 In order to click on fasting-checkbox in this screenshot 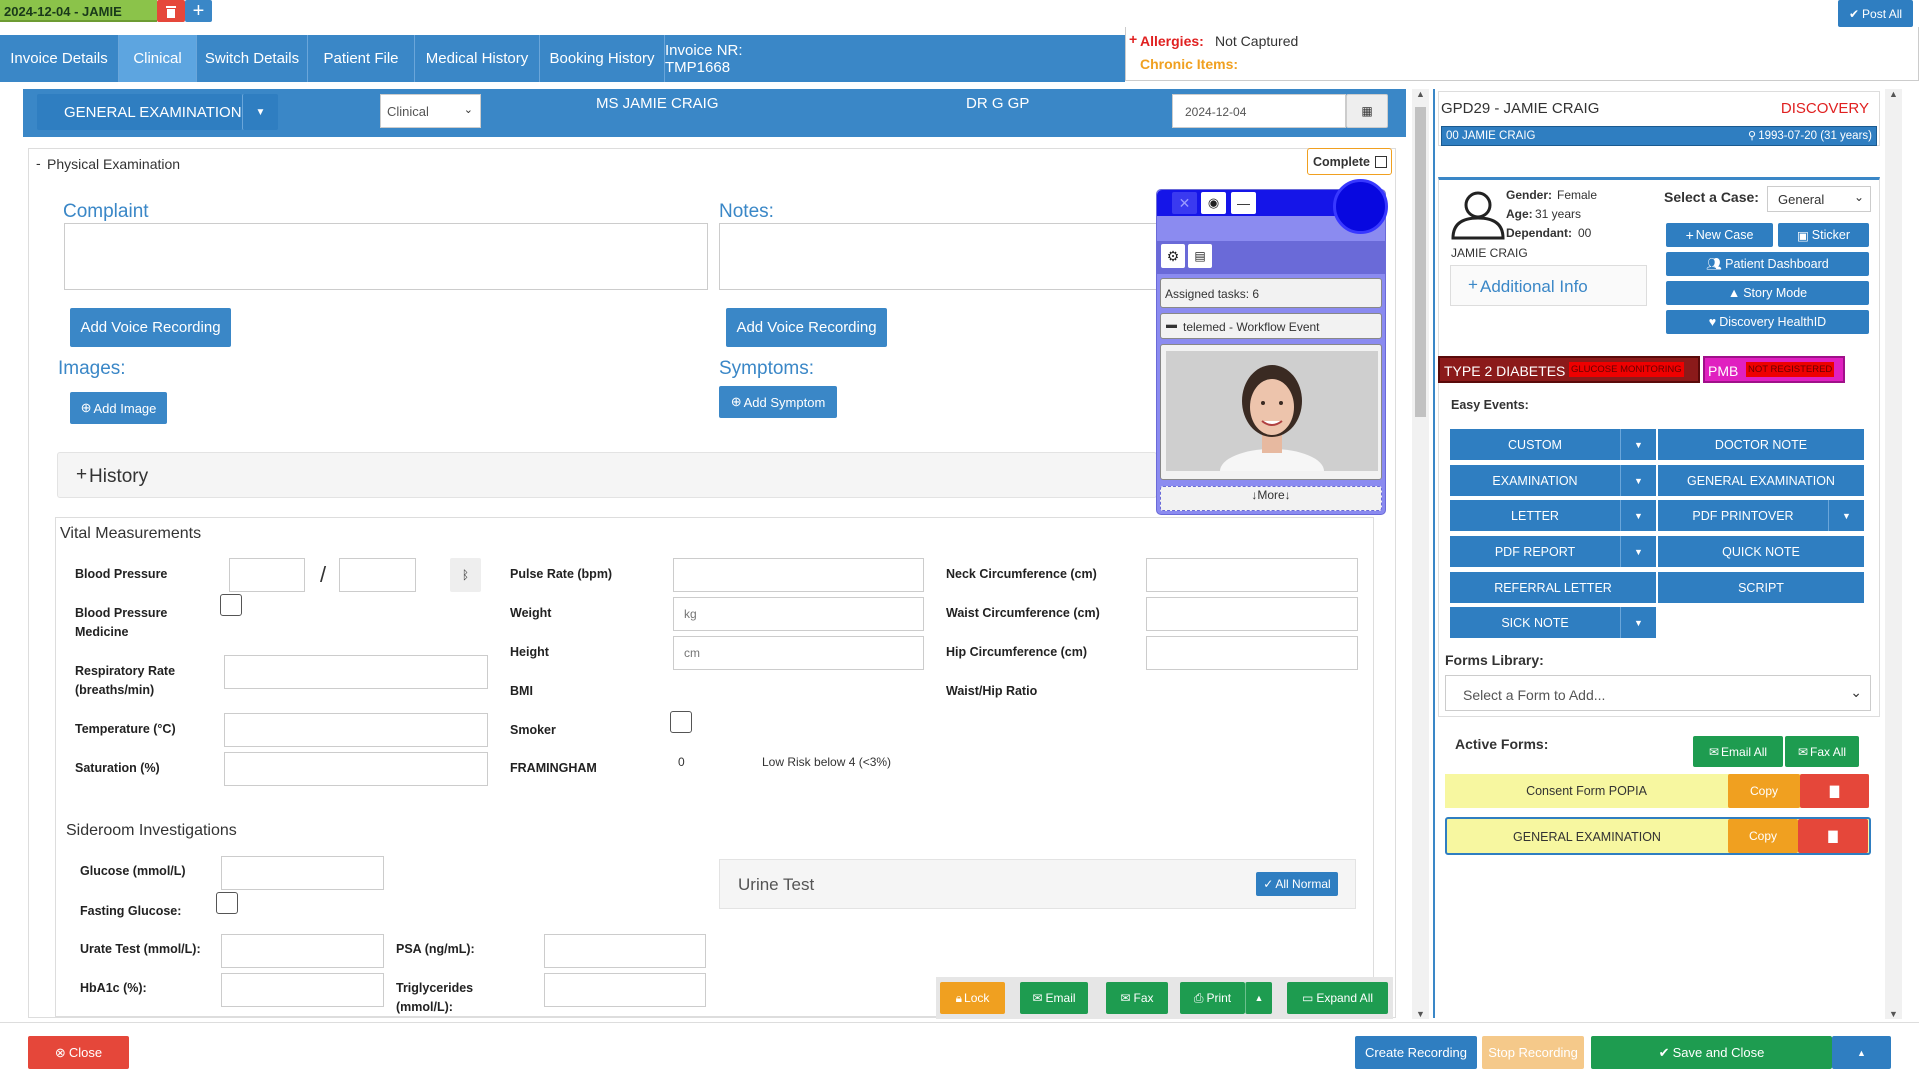, I will do `click(227, 903)`.